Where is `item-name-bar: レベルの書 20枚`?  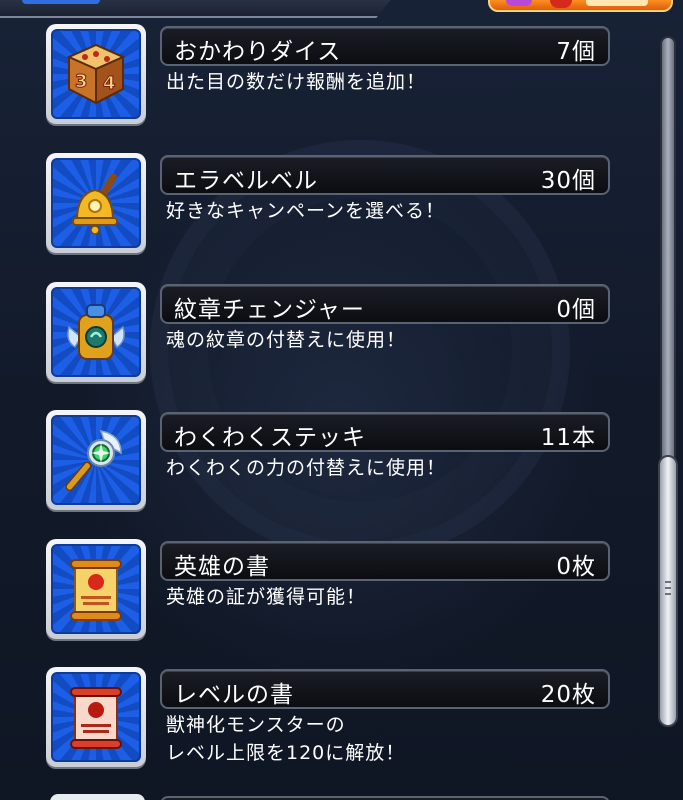
item-name-bar: レベルの書 20枚 is located at coordinates (385, 689).